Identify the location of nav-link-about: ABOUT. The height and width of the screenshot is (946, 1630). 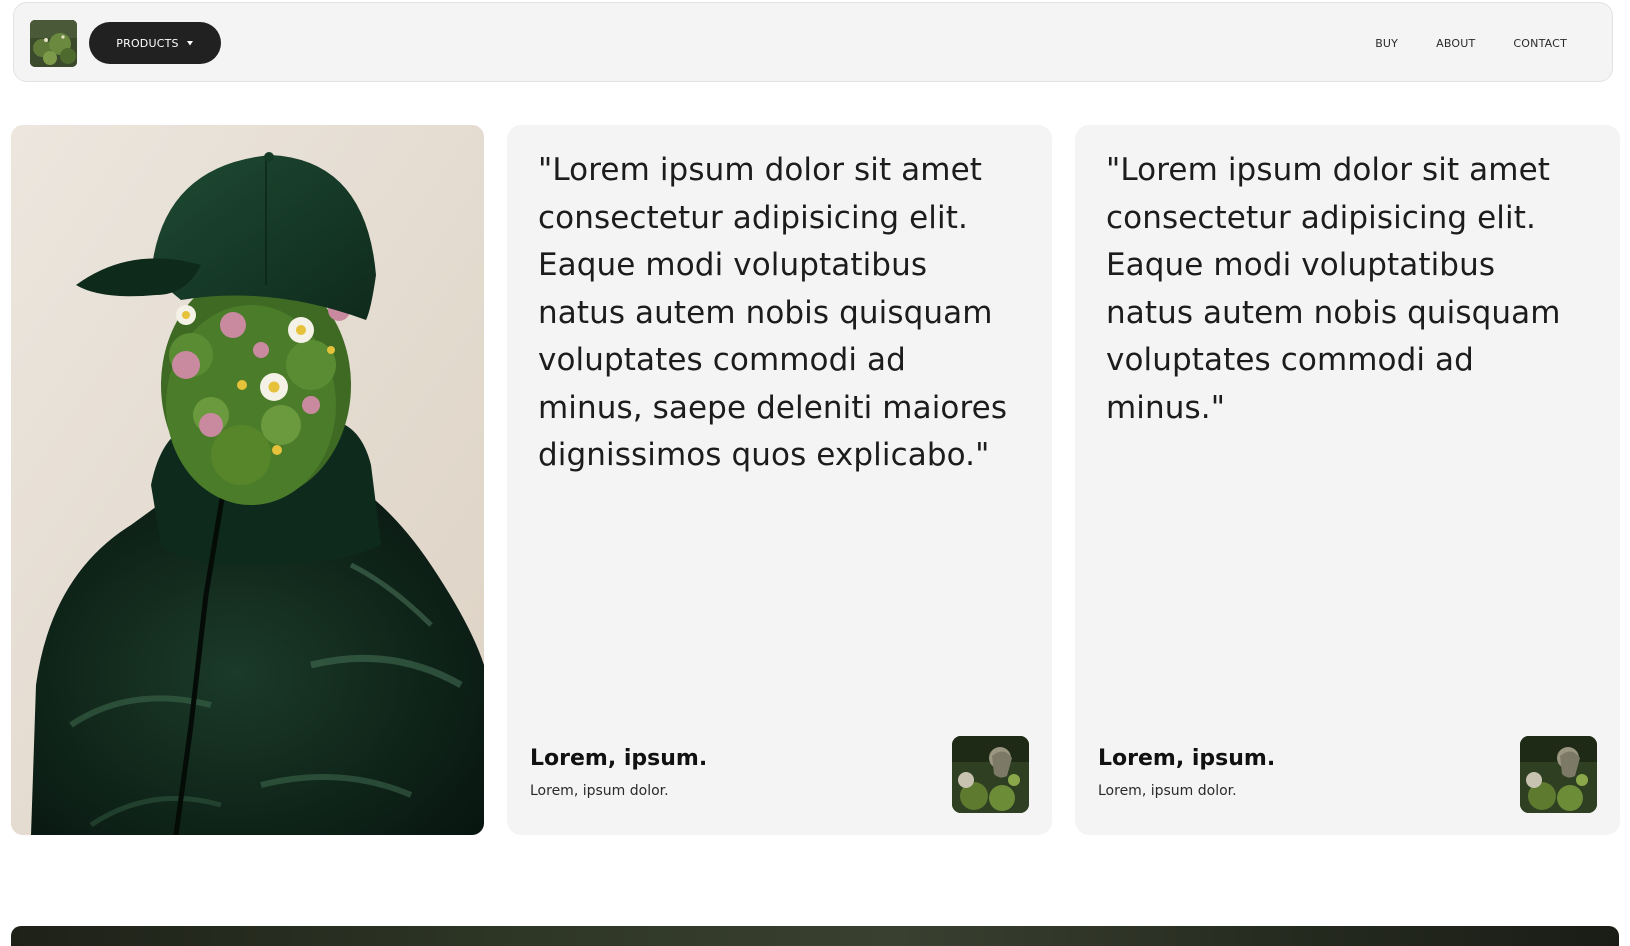
(1455, 43).